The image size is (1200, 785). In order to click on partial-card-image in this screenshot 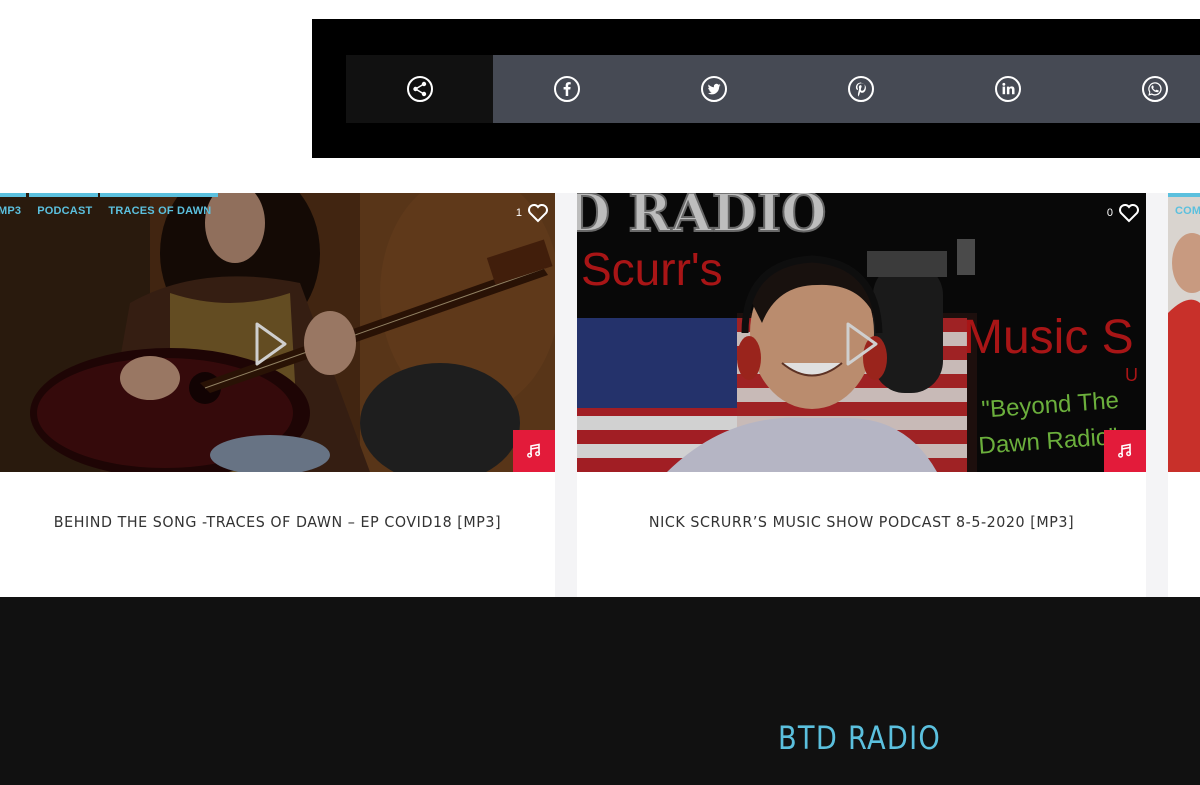, I will do `click(1184, 332)`.